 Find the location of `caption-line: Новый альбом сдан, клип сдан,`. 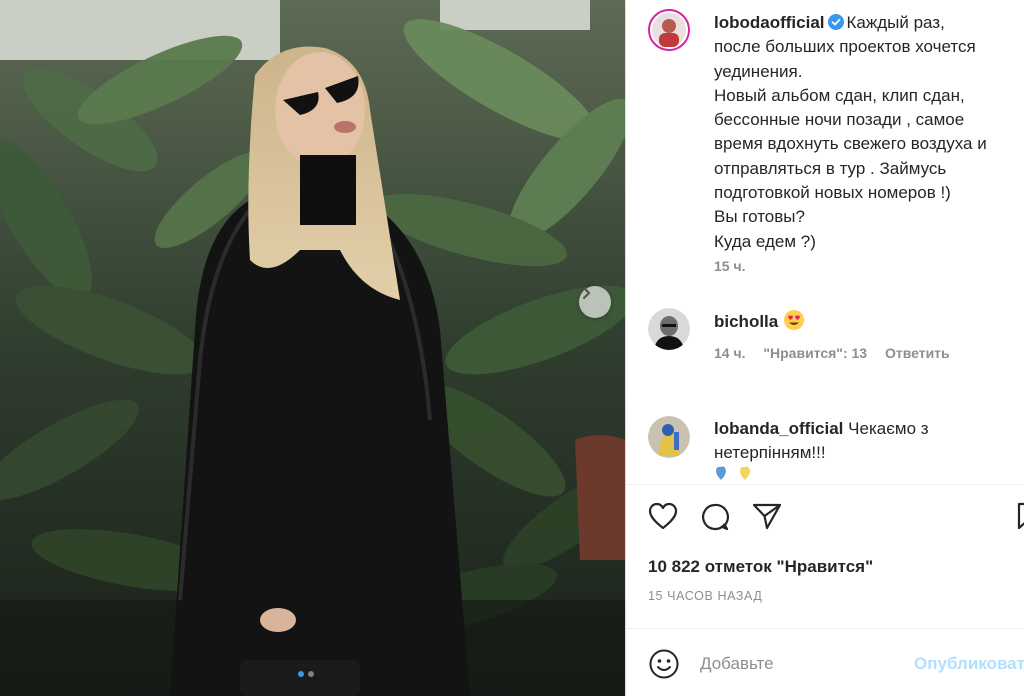

caption-line: Новый альбом сдан, клип сдан, is located at coordinates (839, 95).